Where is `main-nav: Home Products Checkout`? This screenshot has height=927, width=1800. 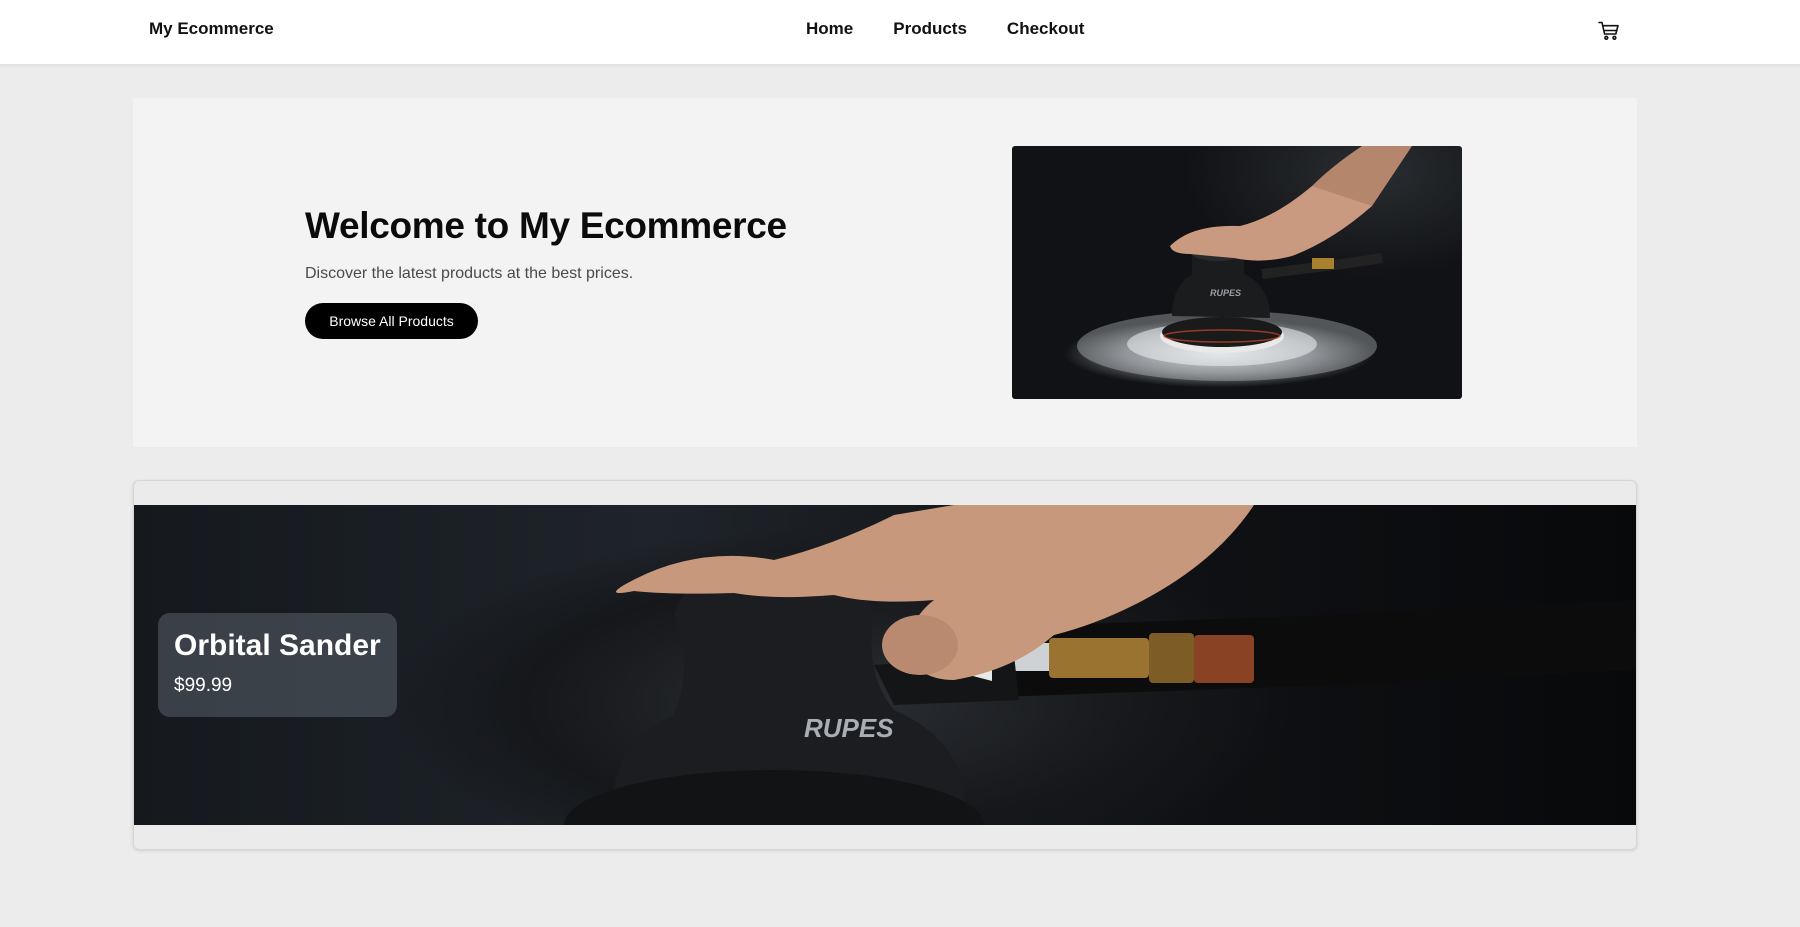
main-nav: Home Products Checkout is located at coordinates (945, 29).